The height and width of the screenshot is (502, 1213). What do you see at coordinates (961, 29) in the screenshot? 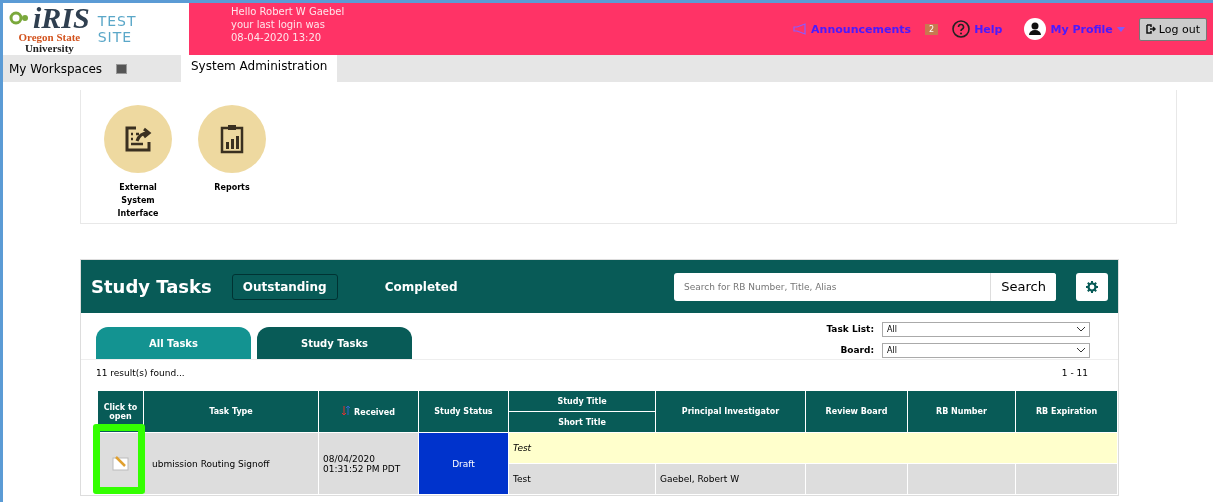
I see `help-icon` at bounding box center [961, 29].